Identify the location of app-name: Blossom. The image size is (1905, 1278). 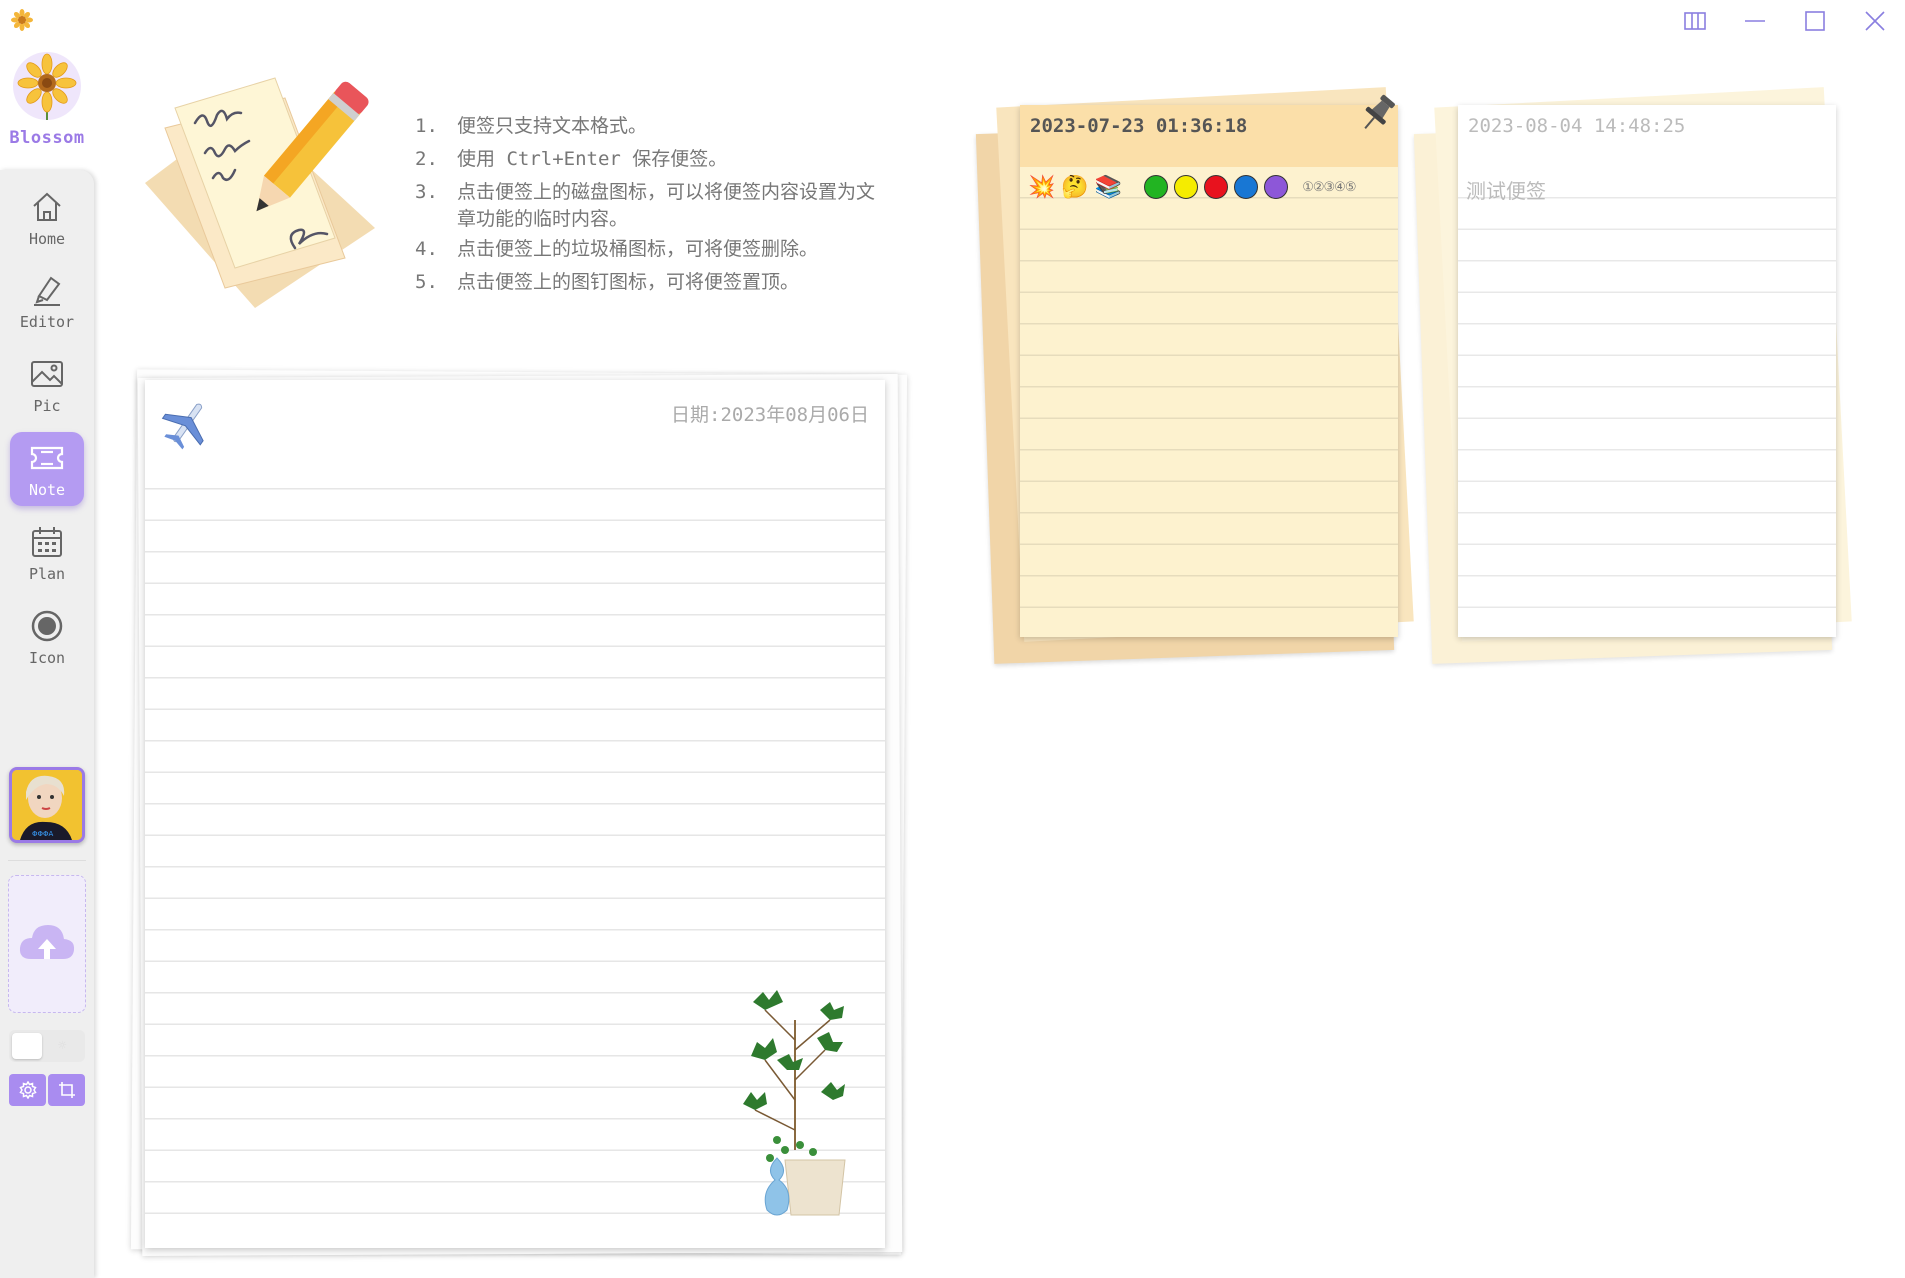
(47, 138).